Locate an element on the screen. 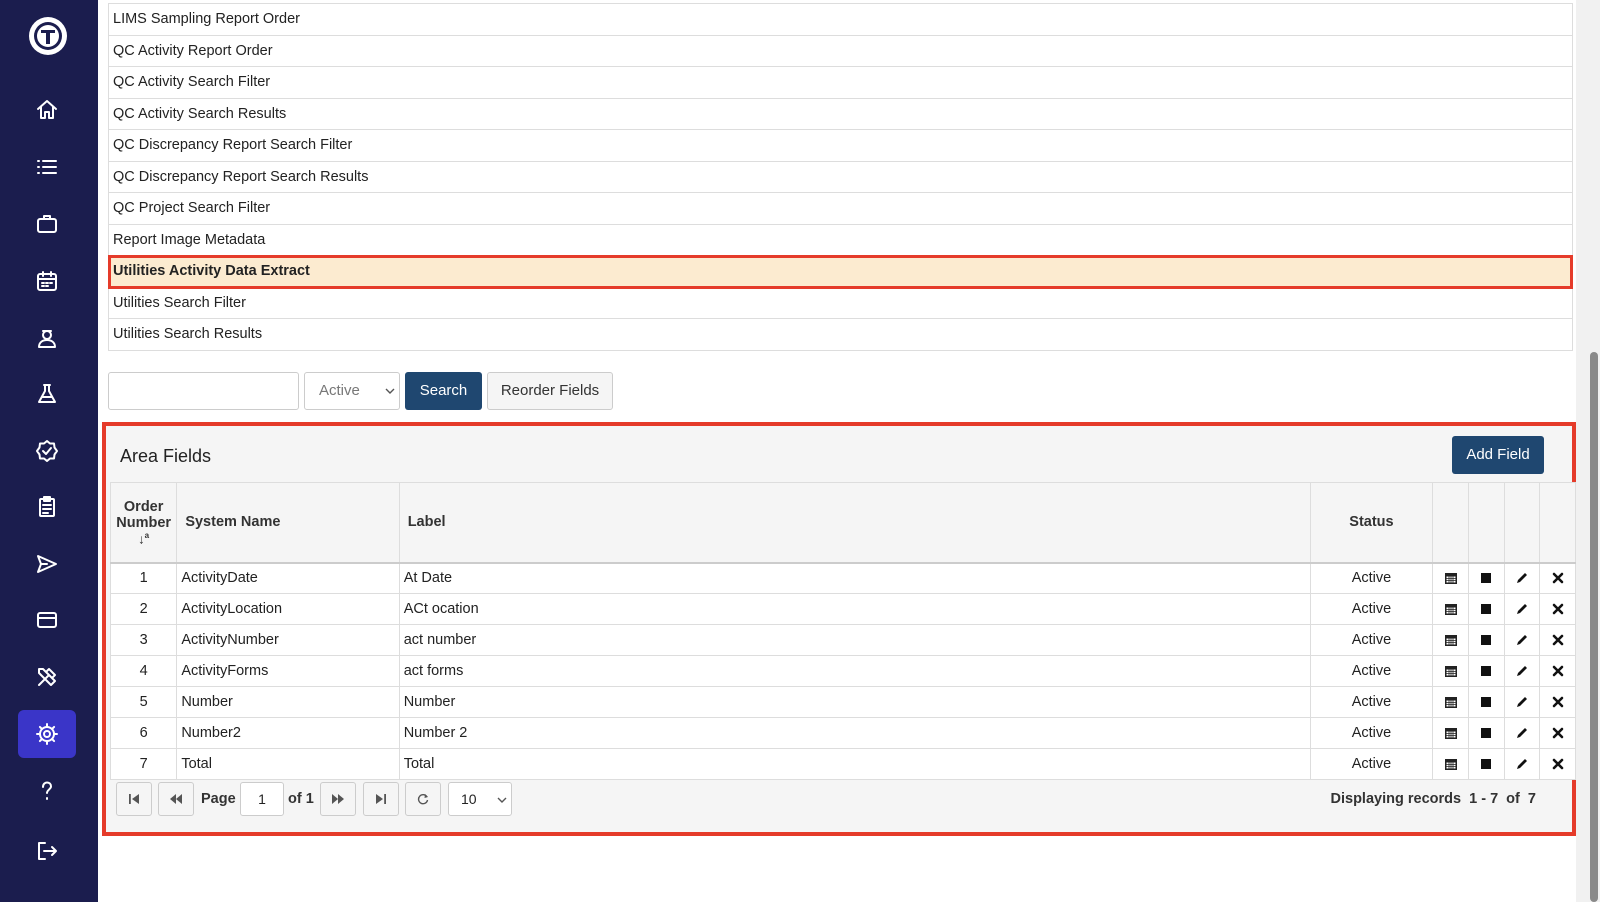 This screenshot has height=902, width=1600. nav-users is located at coordinates (47, 338).